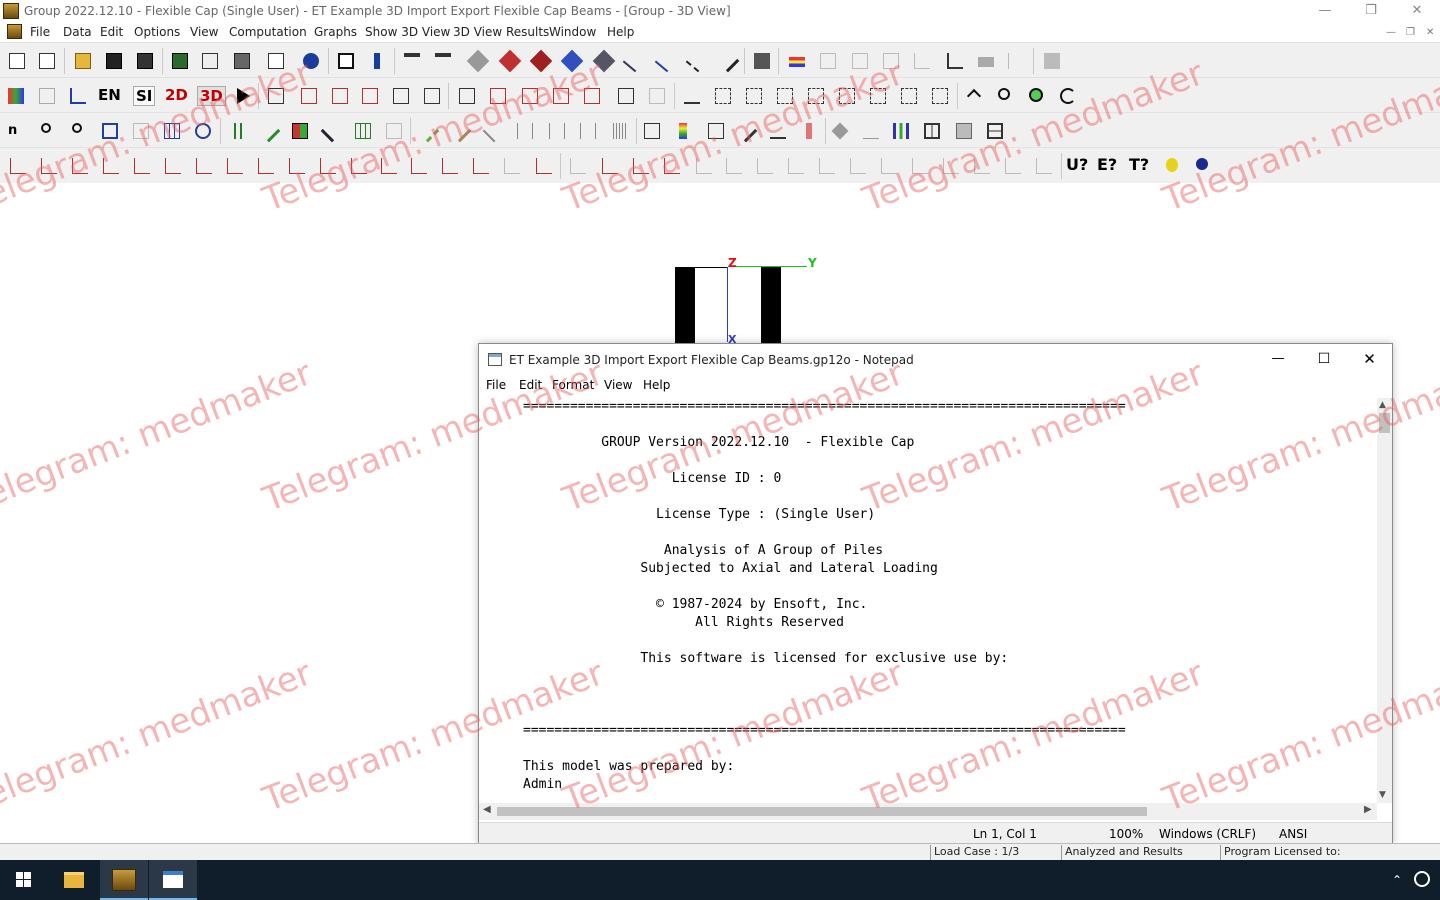  I want to click on k44-cap-button, so click(982, 166).